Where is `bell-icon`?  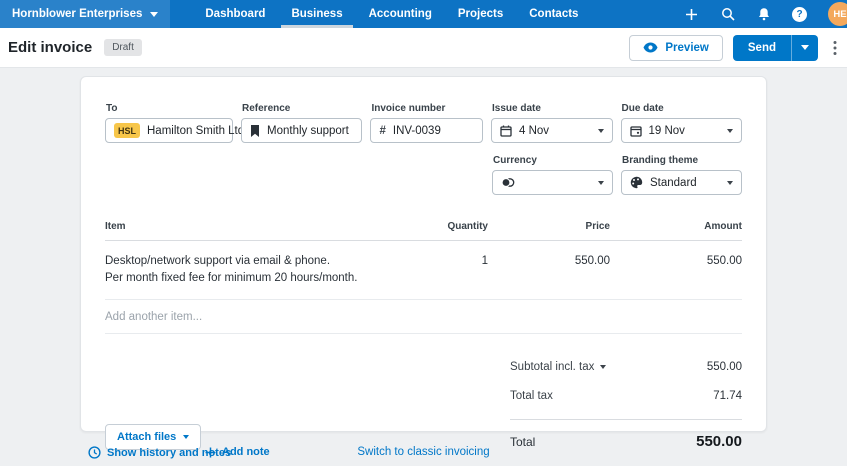
bell-icon is located at coordinates (763, 14).